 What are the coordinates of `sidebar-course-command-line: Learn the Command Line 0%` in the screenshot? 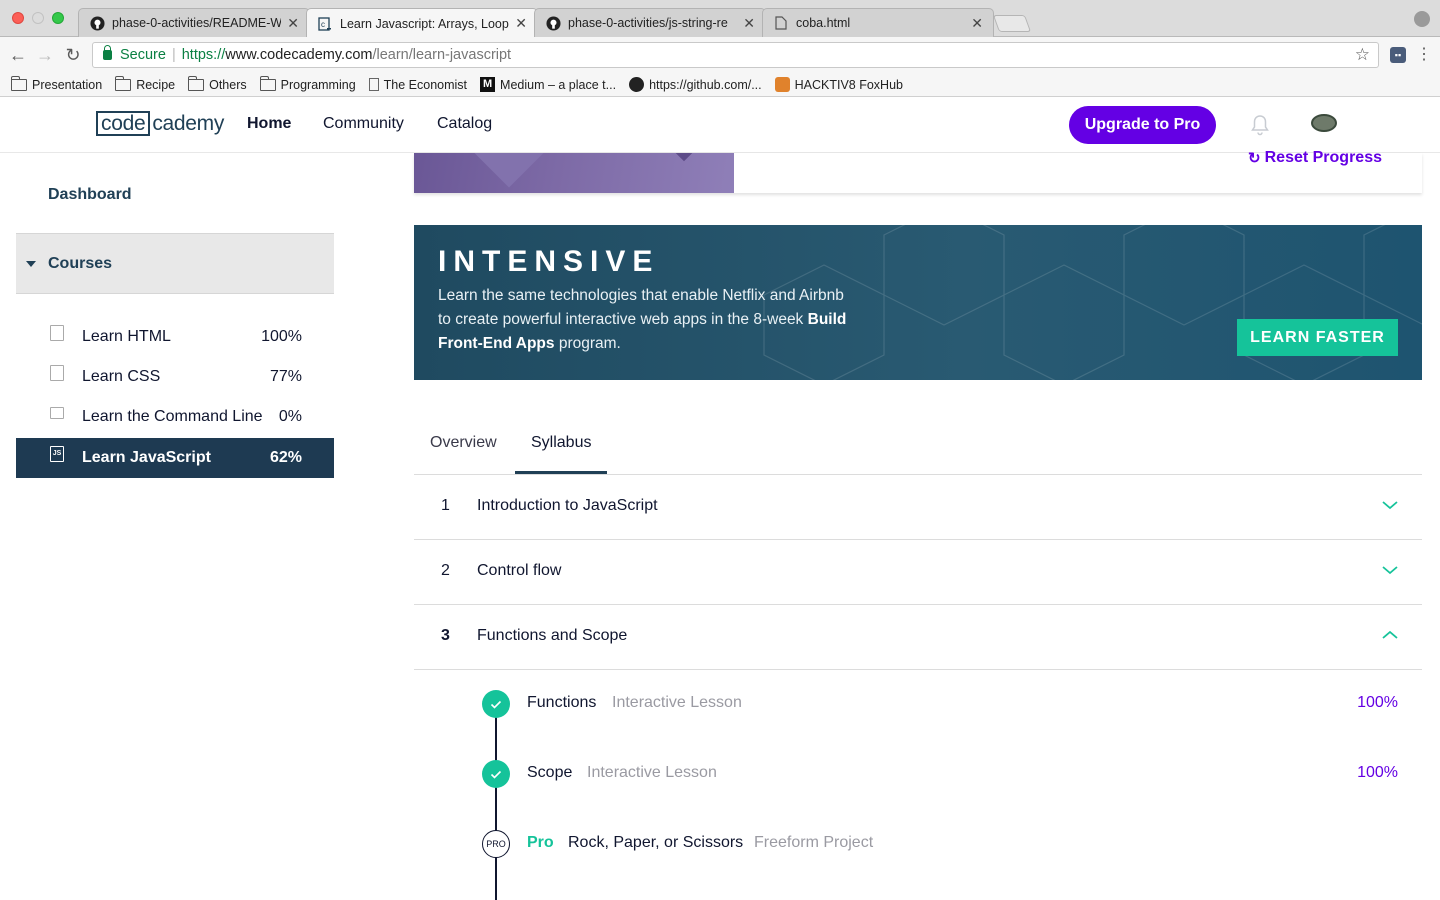 It's located at (175, 417).